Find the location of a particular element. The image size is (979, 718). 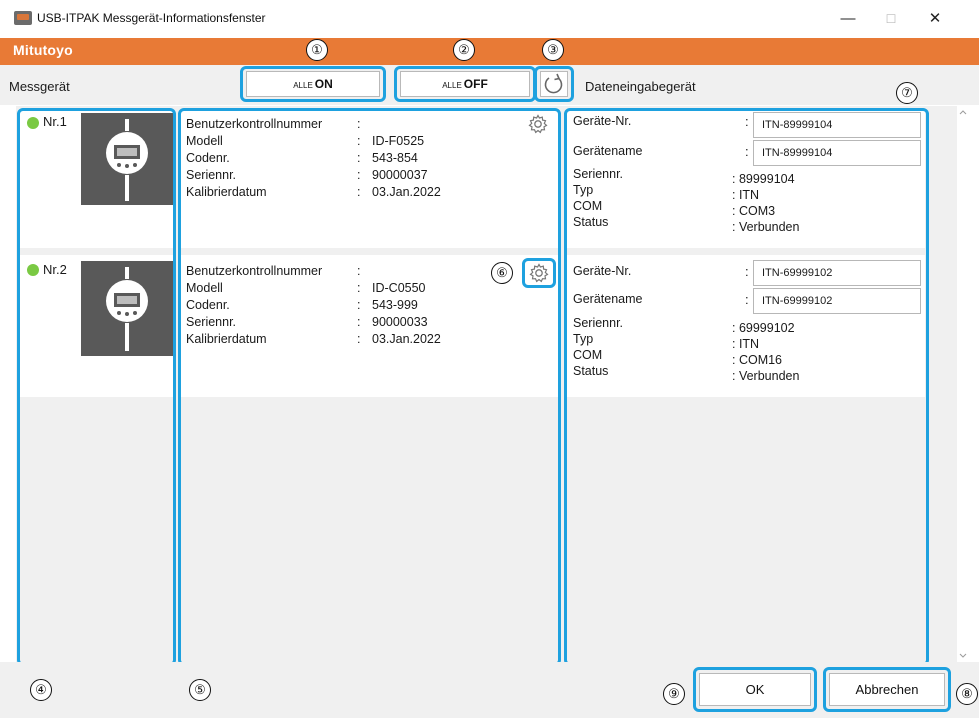

callout-2: ② is located at coordinates (464, 50).